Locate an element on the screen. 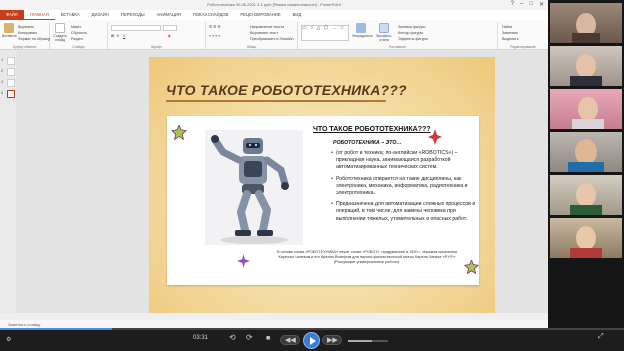  slide-title: ЧТО ТАКОЕ РОБОТОТЕХНИКА??? is located at coordinates (286, 90).